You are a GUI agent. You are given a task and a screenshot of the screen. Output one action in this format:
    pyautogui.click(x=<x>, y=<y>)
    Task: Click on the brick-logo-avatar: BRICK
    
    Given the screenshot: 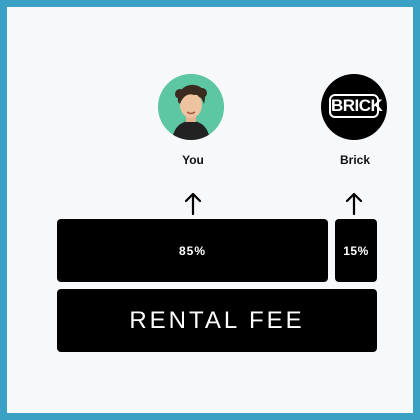 What is the action you would take?
    pyautogui.click(x=354, y=107)
    